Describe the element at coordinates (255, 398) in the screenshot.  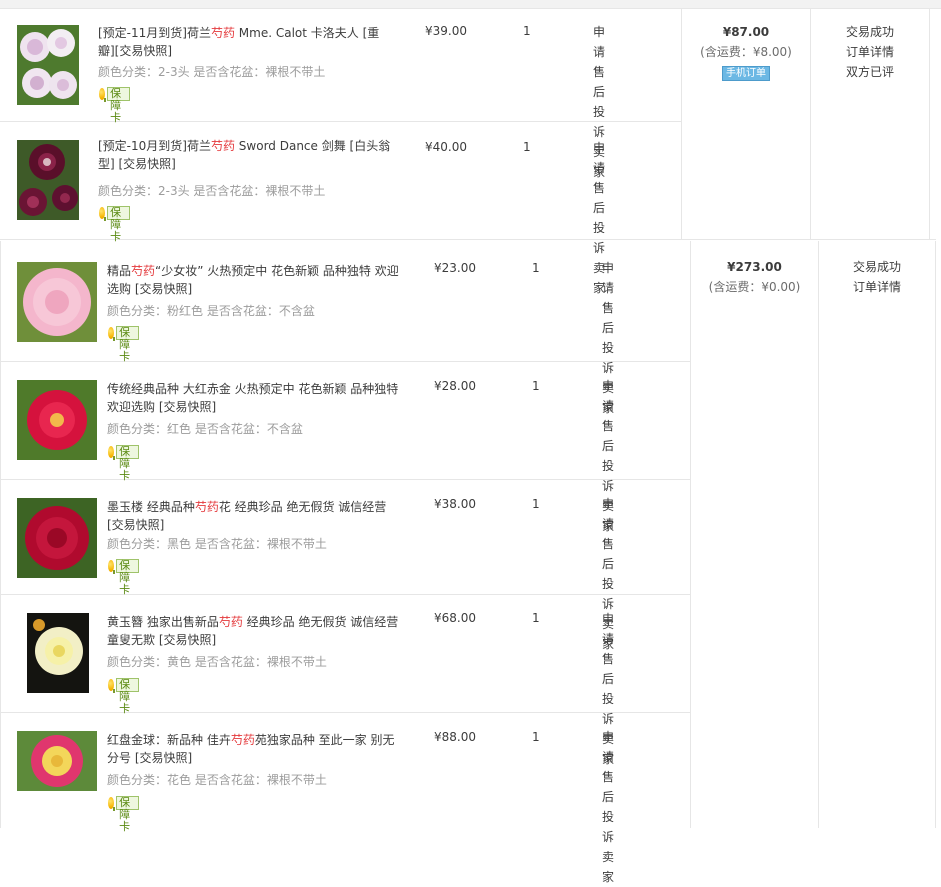
I see `item-title: 传统经典品种 大红赤金 火热预定中 花色新颖 品种独特 欢迎选购 [交易快照]` at that location.